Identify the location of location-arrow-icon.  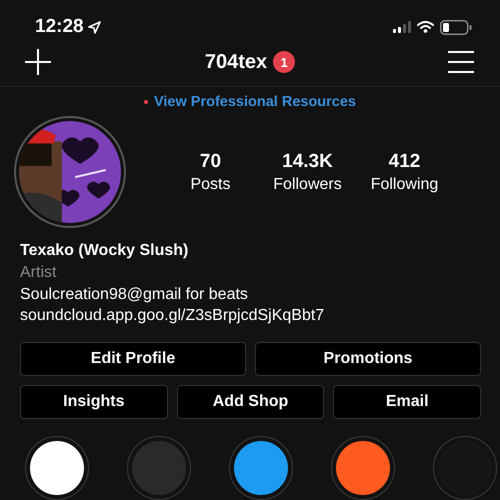
(94, 27).